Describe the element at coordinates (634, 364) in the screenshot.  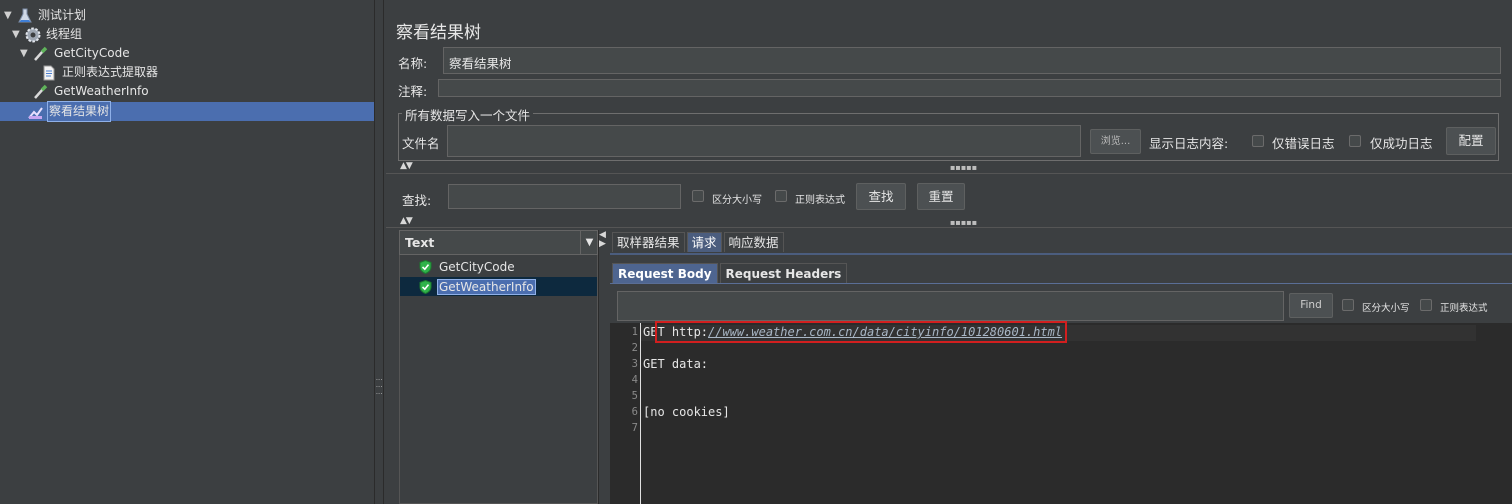
I see `line-number: 3` at that location.